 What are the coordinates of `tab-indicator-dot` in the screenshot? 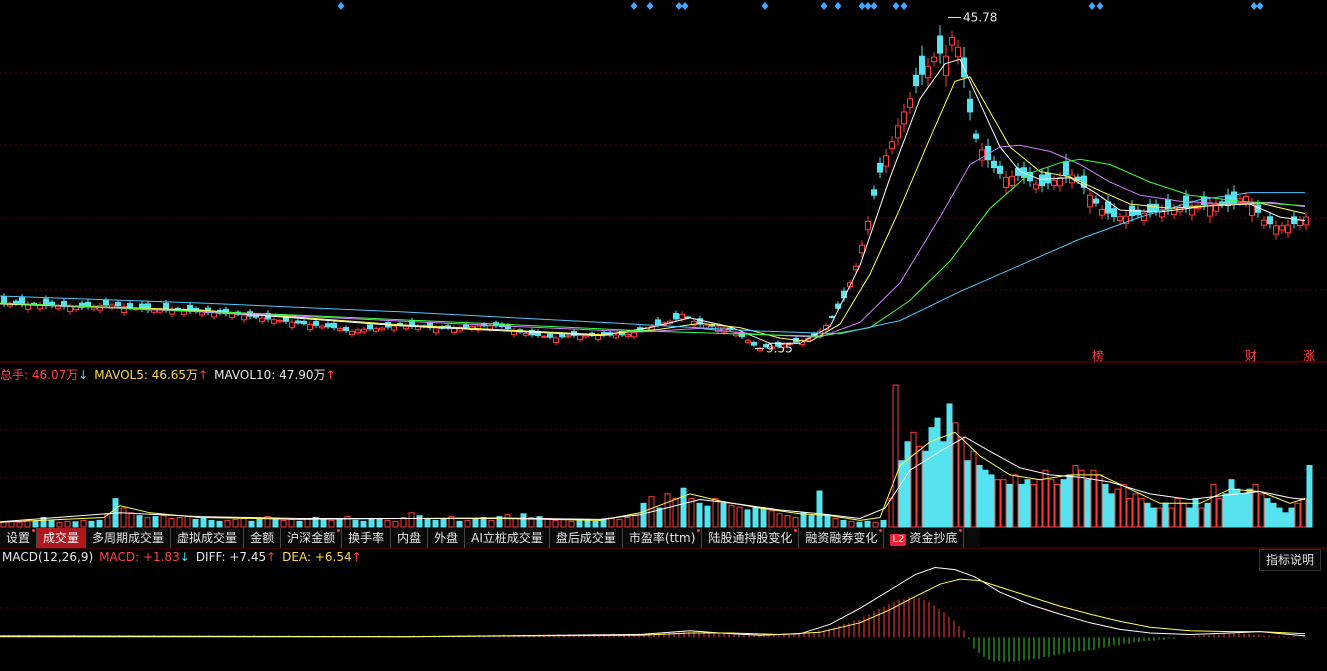 It's located at (881, 530).